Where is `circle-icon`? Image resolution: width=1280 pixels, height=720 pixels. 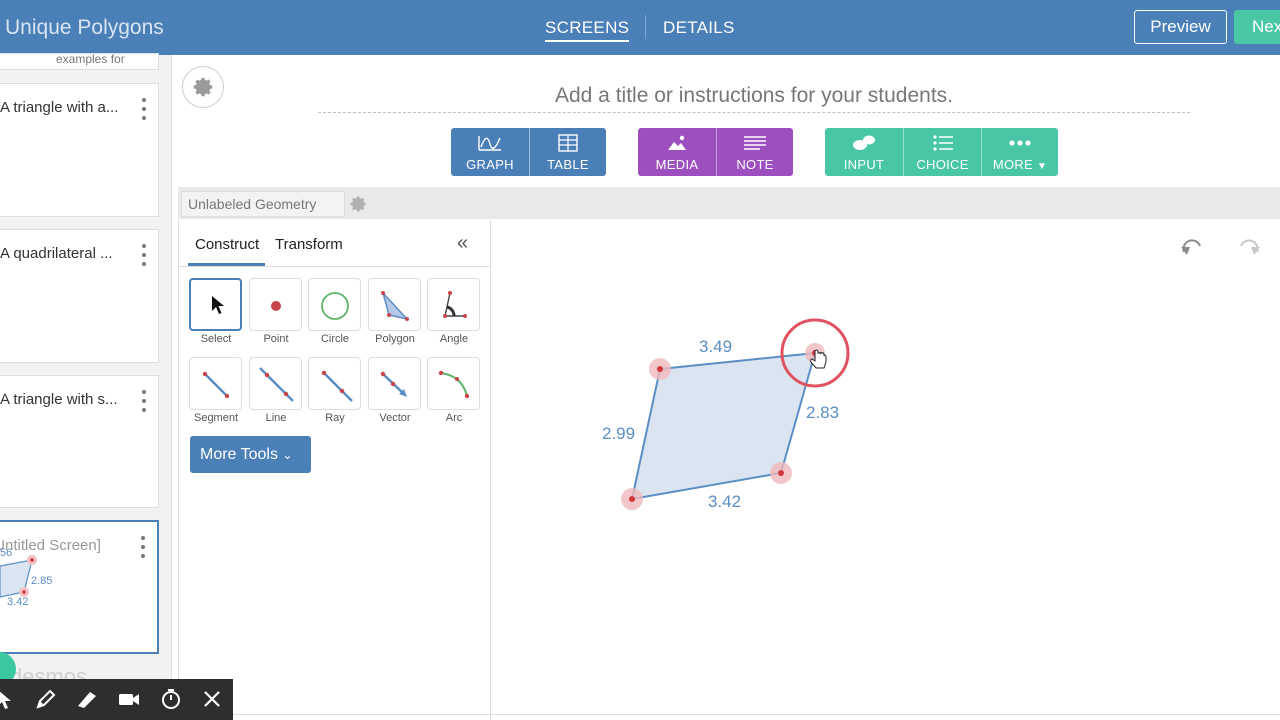 circle-icon is located at coordinates (335, 306).